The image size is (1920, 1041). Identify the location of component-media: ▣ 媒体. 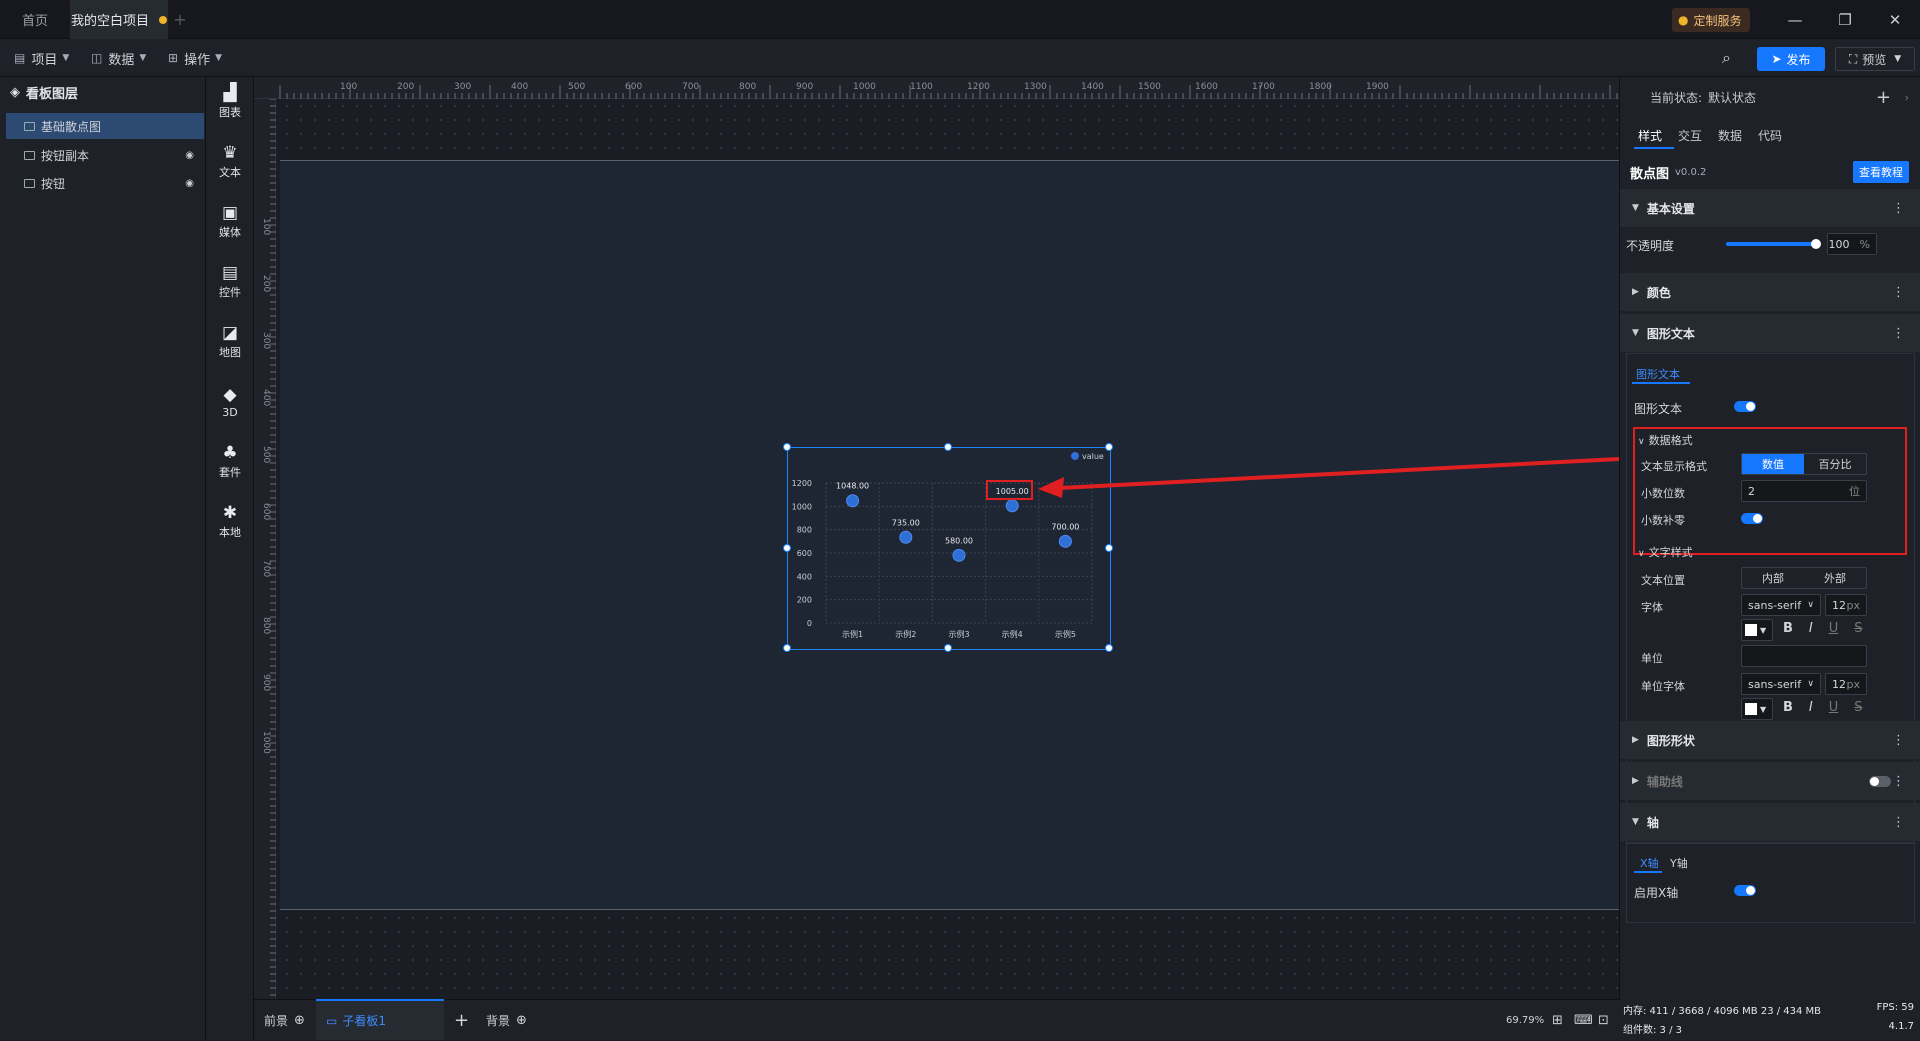
(230, 222).